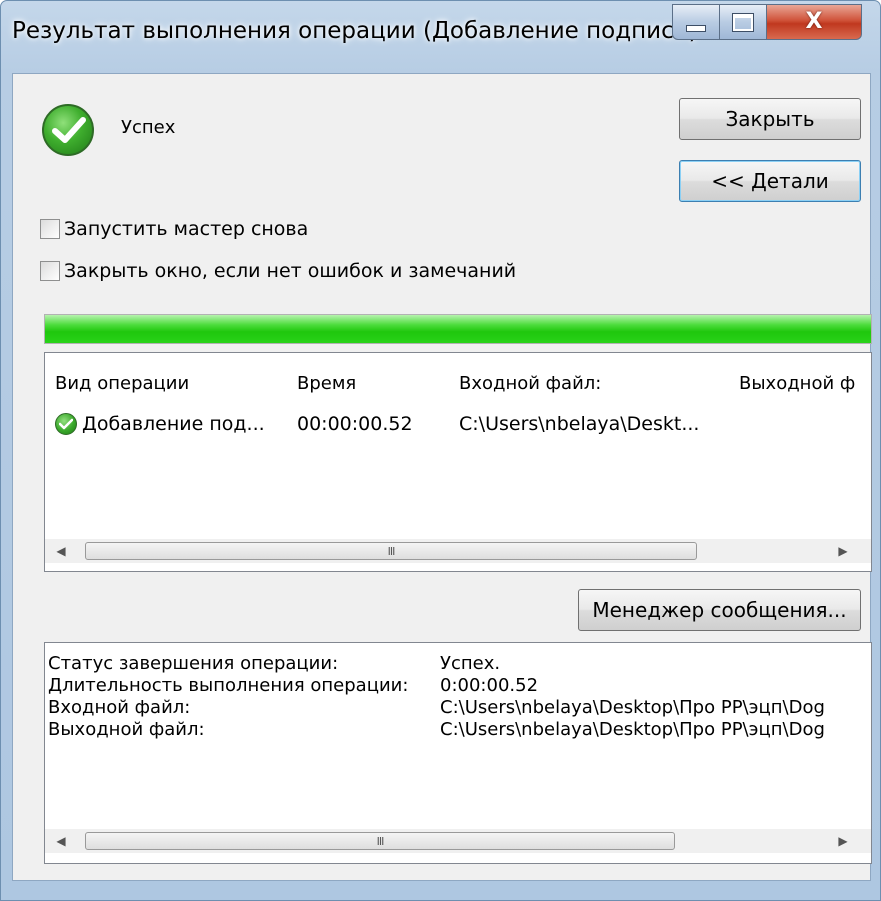  What do you see at coordinates (148, 127) in the screenshot?
I see `status-label: Успех` at bounding box center [148, 127].